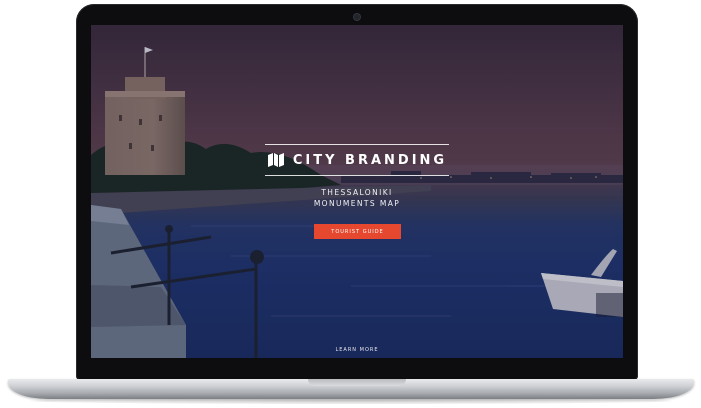 The width and height of the screenshot is (701, 408). I want to click on laptop-lid-notch, so click(357, 382).